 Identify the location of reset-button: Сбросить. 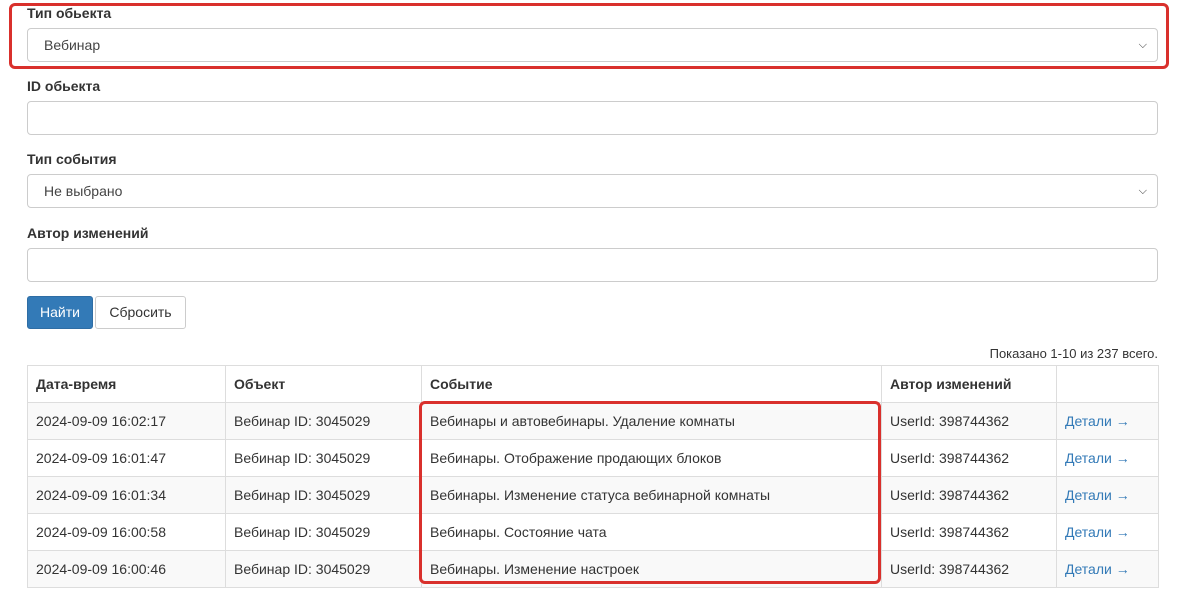
(140, 312).